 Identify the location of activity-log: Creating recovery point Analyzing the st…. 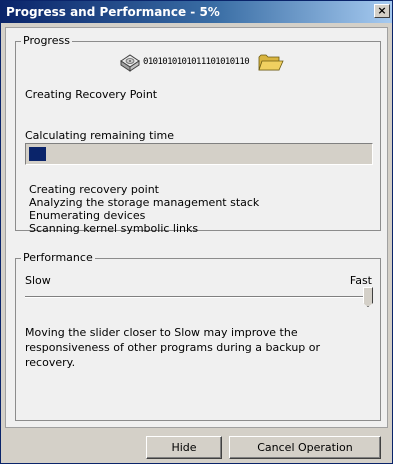
(144, 209).